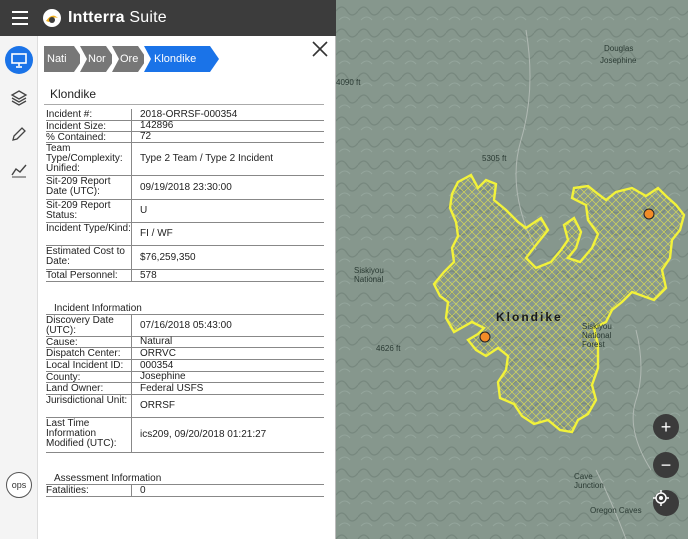 The image size is (688, 539). What do you see at coordinates (203, 434) in the screenshot?
I see `detail-value: ics209, 09/20/2018 01:21:27` at bounding box center [203, 434].